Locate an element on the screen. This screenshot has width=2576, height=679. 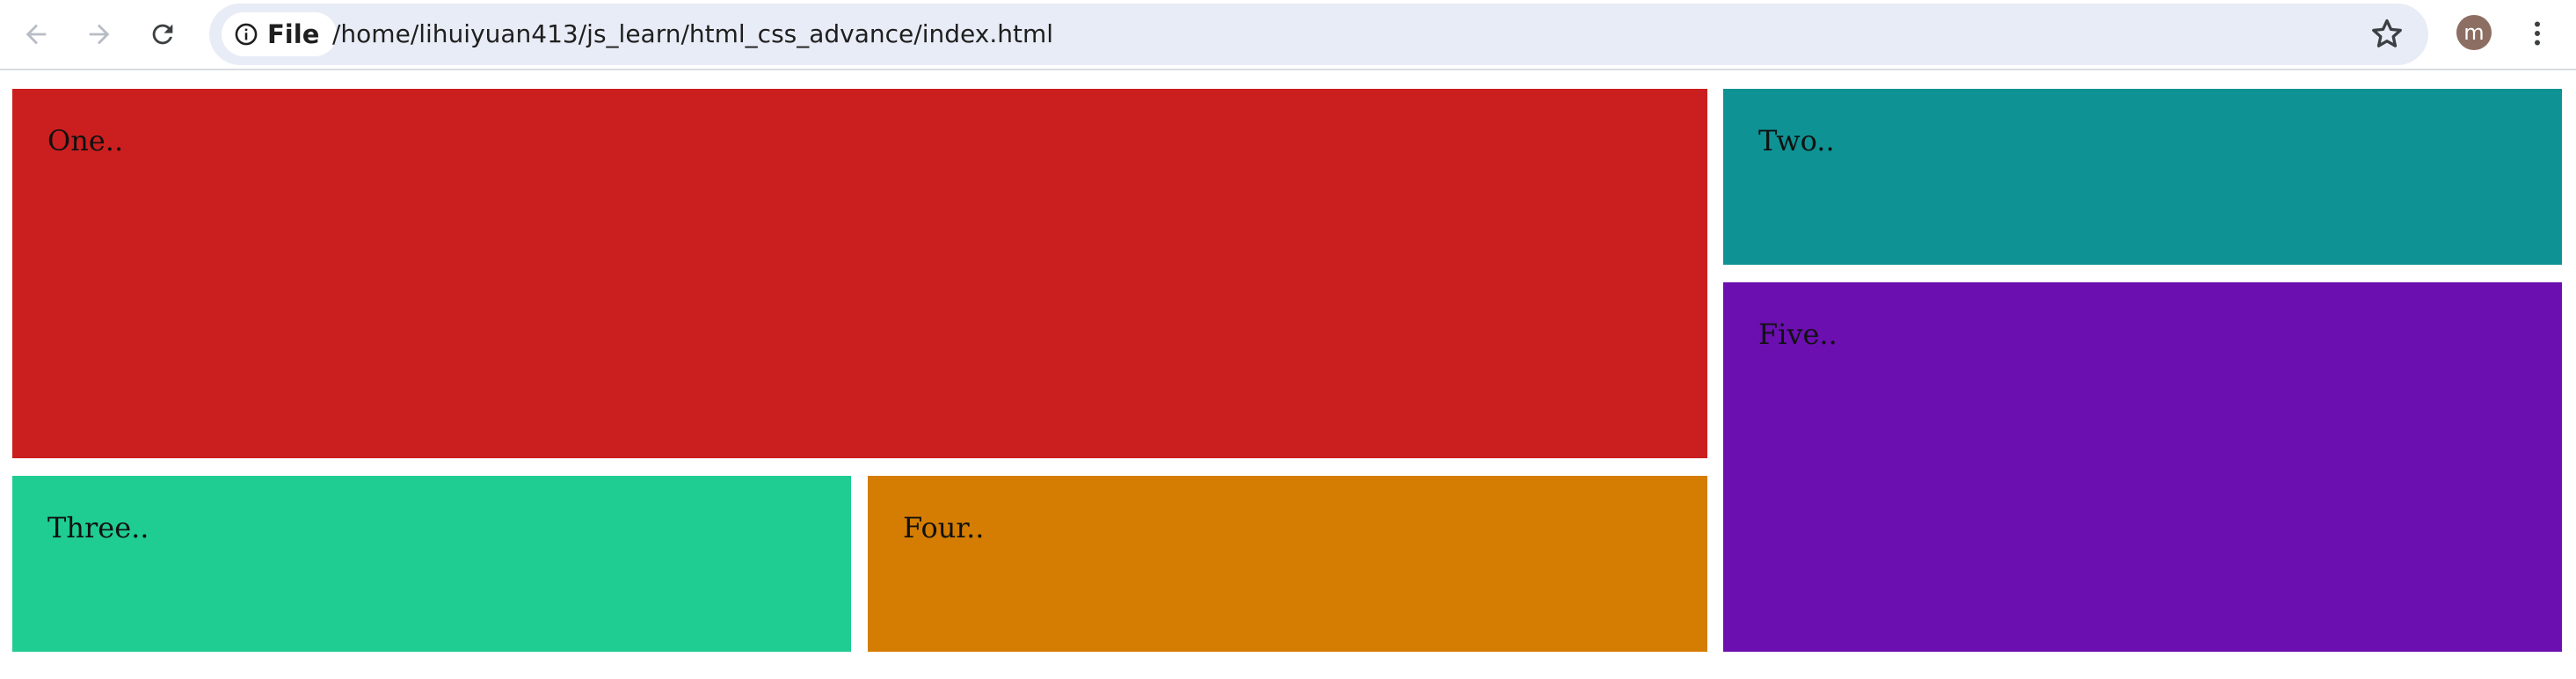
box-three: Three.. is located at coordinates (431, 564).